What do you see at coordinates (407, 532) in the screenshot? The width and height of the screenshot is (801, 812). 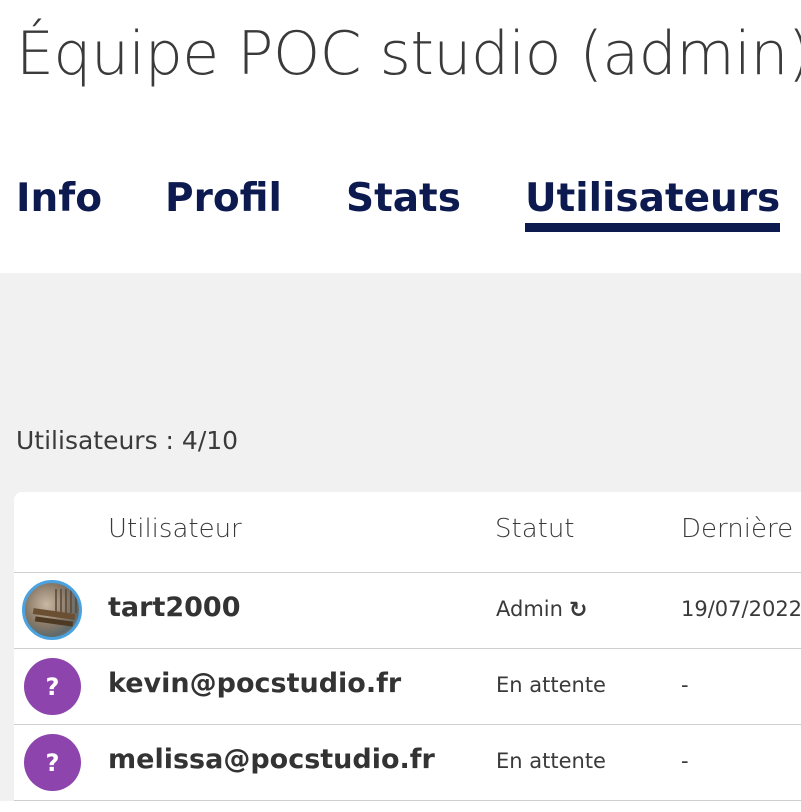 I see `table-header: Utilisateur Statut Dernière c` at bounding box center [407, 532].